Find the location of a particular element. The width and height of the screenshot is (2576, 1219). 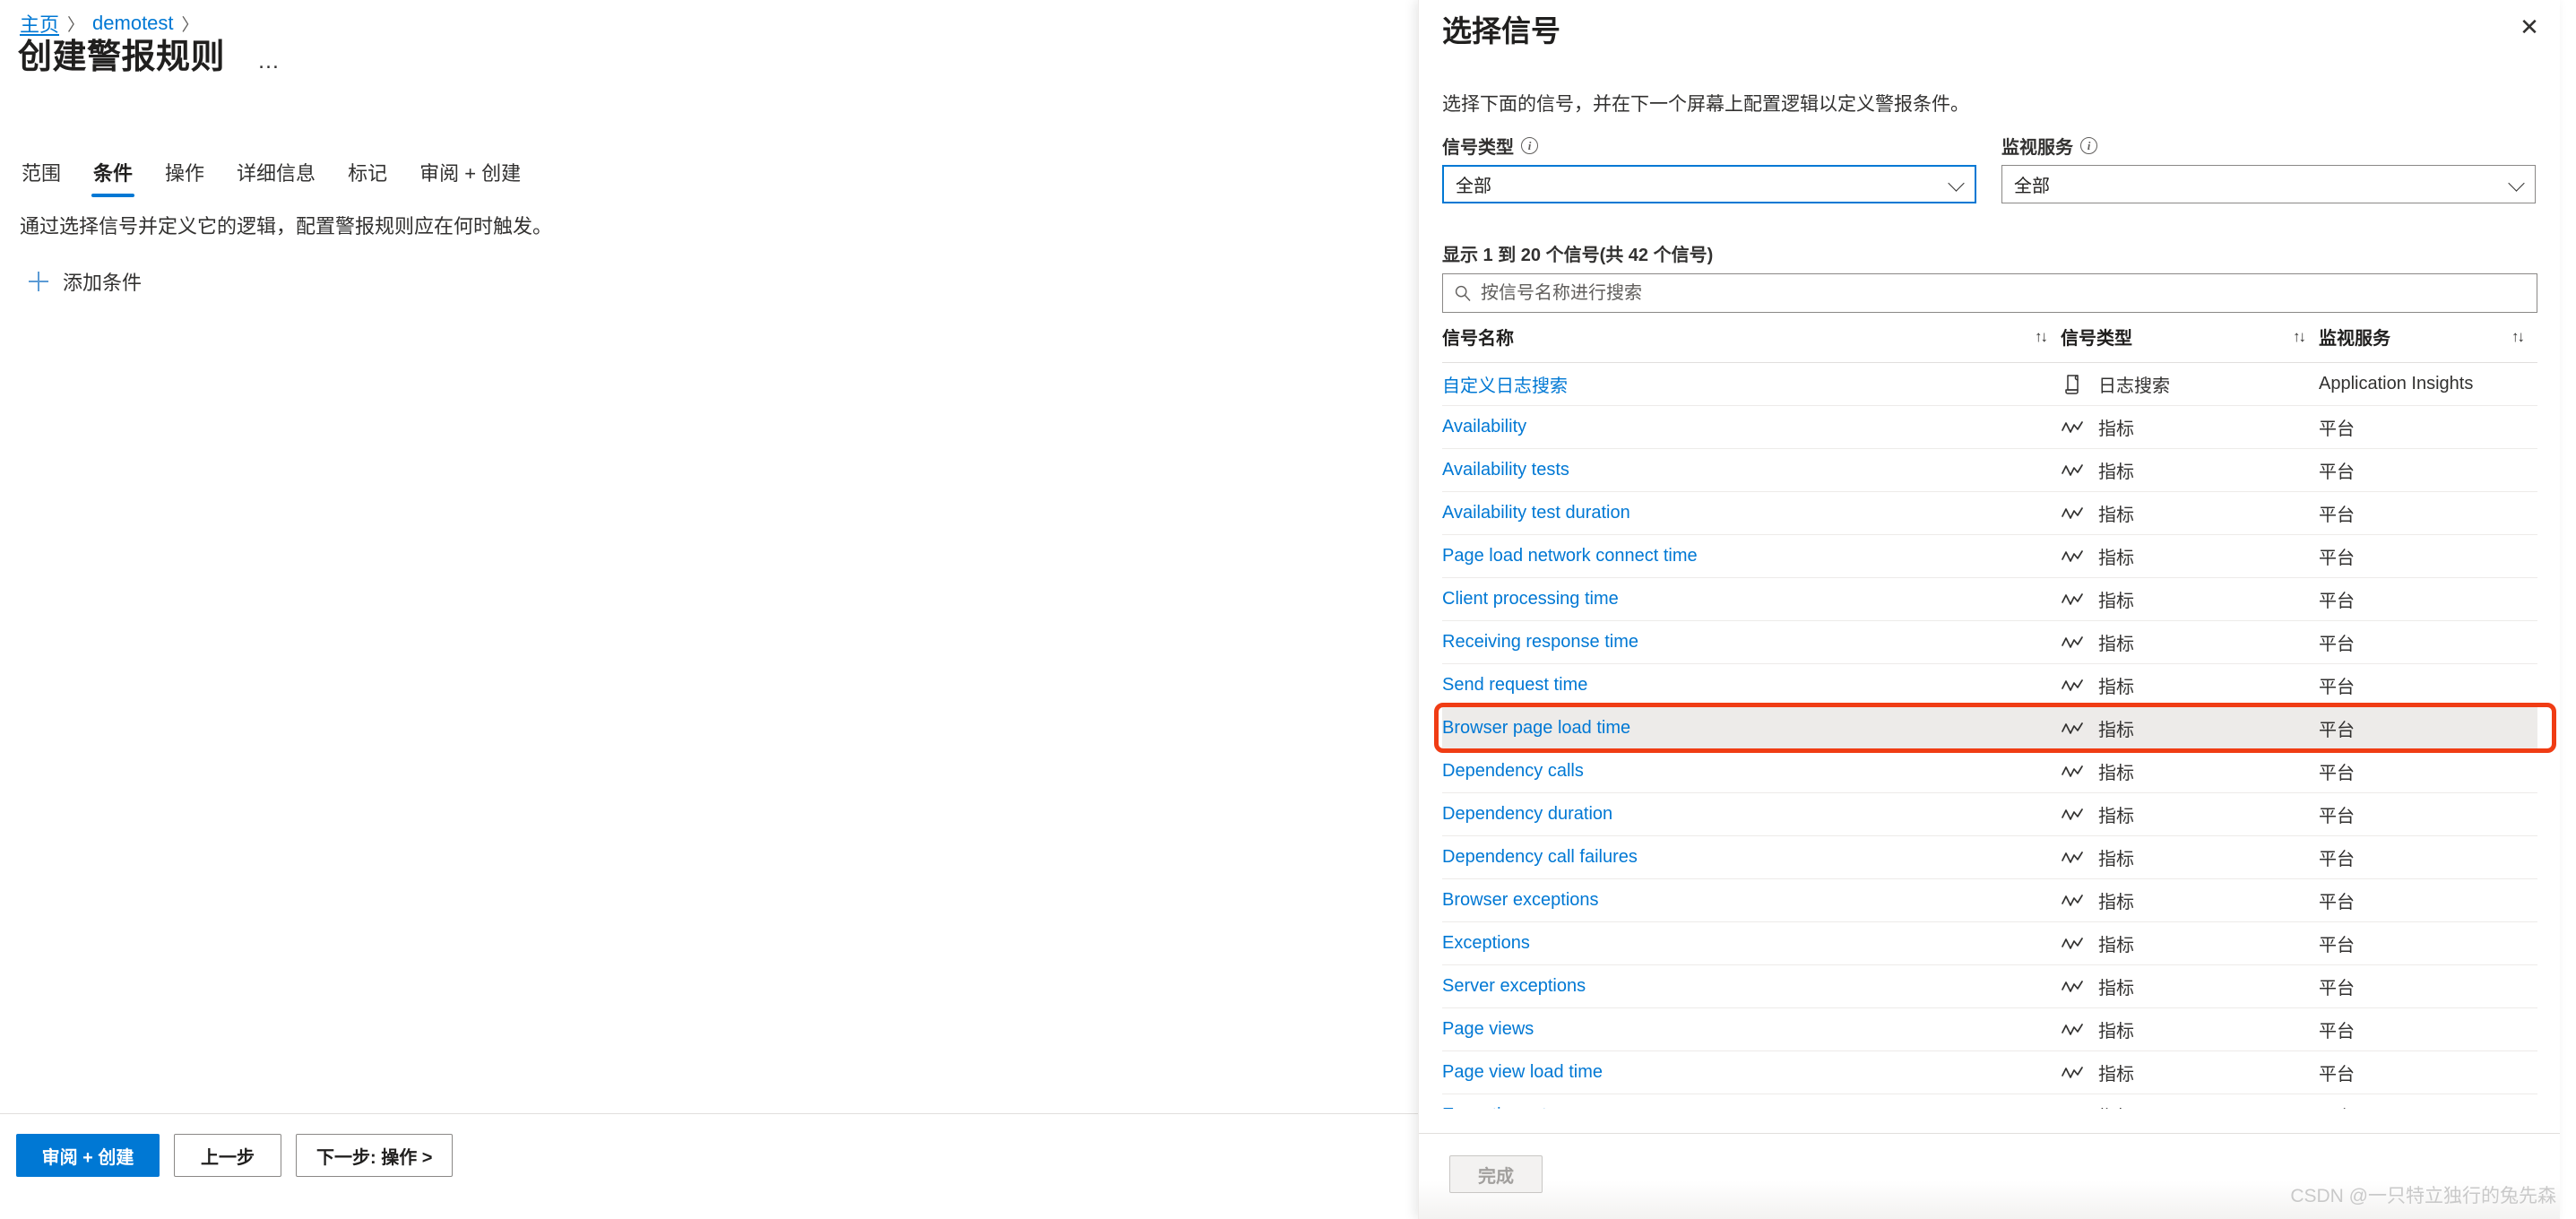

tab-actions: 操作 is located at coordinates (184, 176).